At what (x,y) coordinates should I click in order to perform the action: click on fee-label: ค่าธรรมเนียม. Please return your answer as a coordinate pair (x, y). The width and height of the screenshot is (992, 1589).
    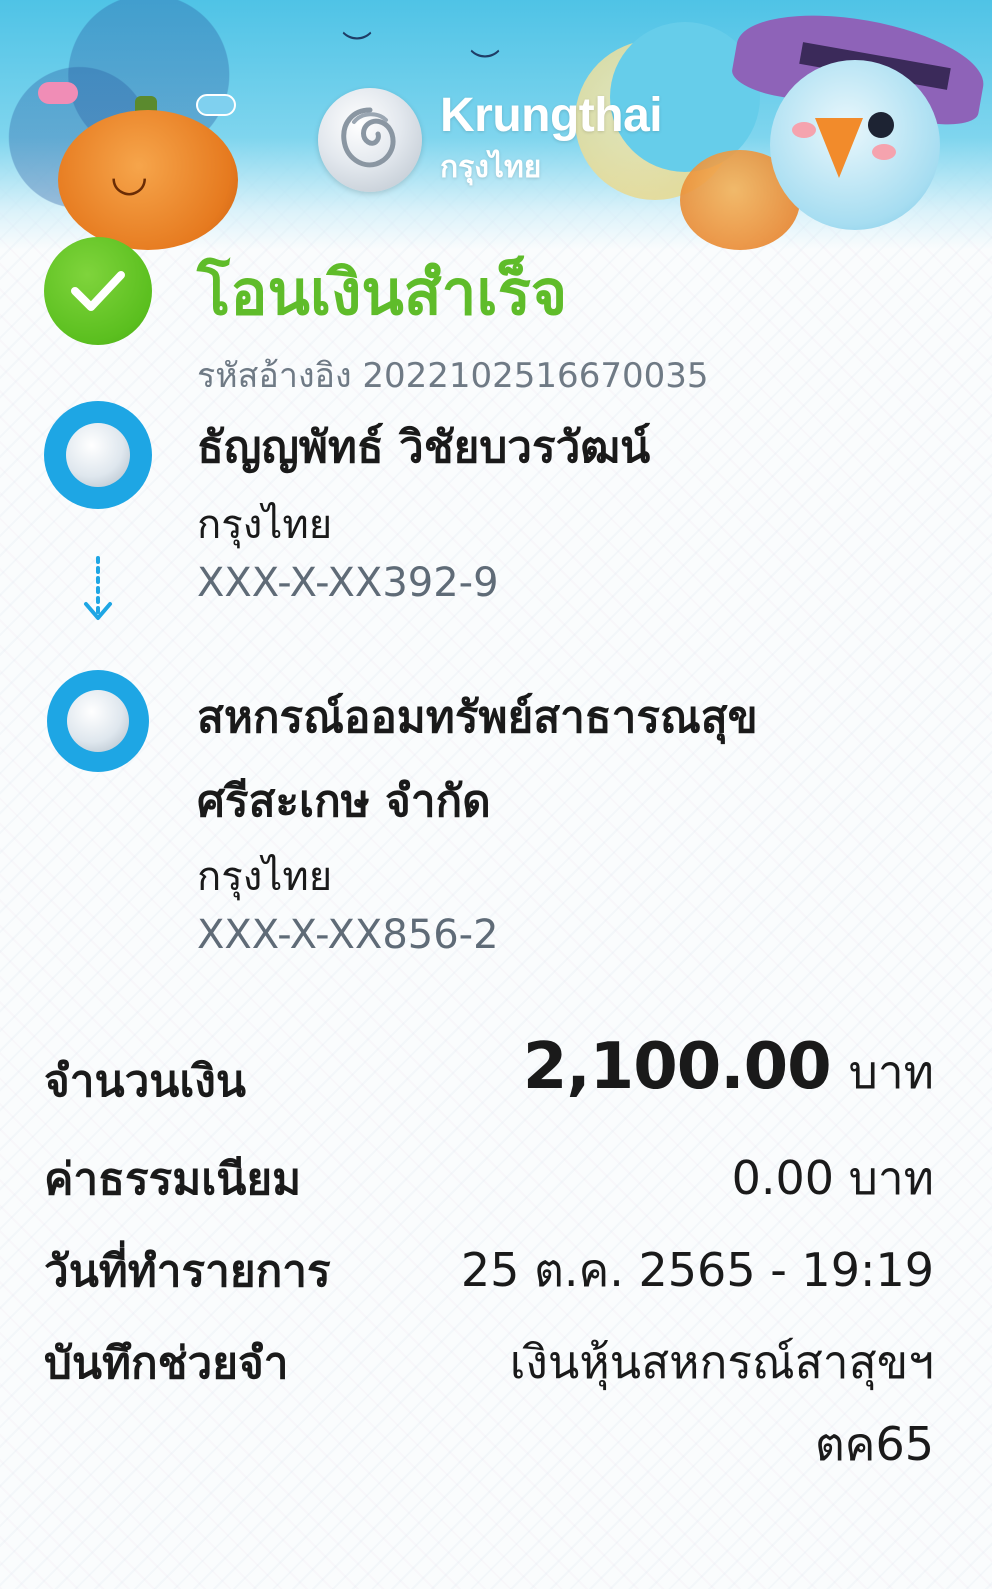
    Looking at the image, I should click on (173, 1179).